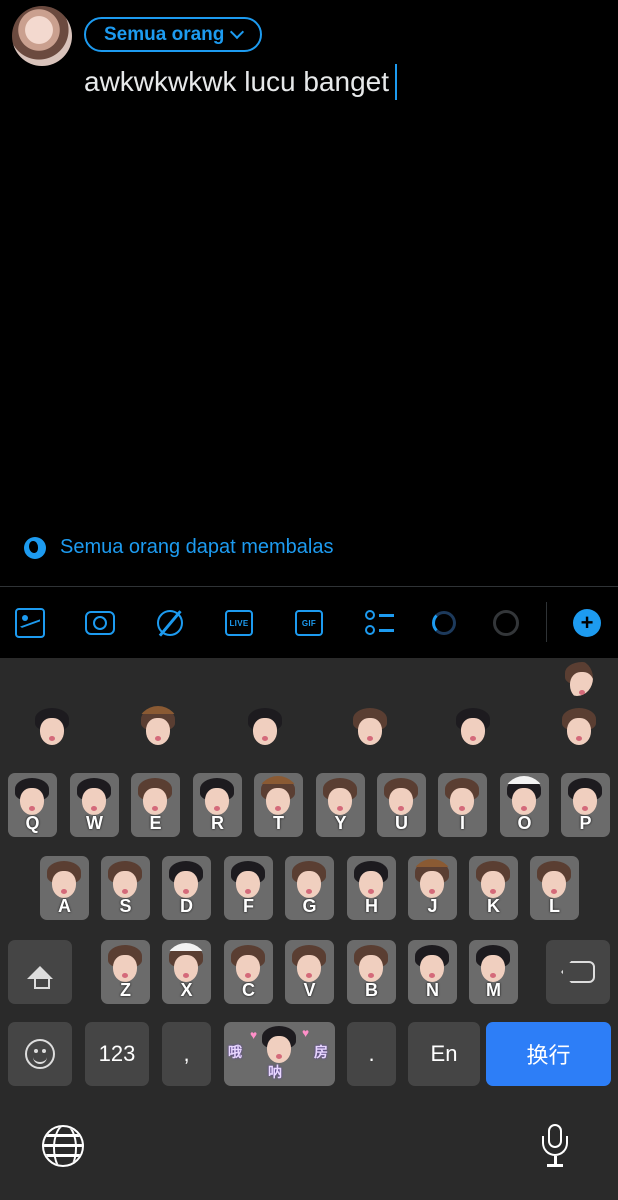 The height and width of the screenshot is (1200, 618). I want to click on reply-setting-button: Semua orang dapat membalas, so click(179, 547).